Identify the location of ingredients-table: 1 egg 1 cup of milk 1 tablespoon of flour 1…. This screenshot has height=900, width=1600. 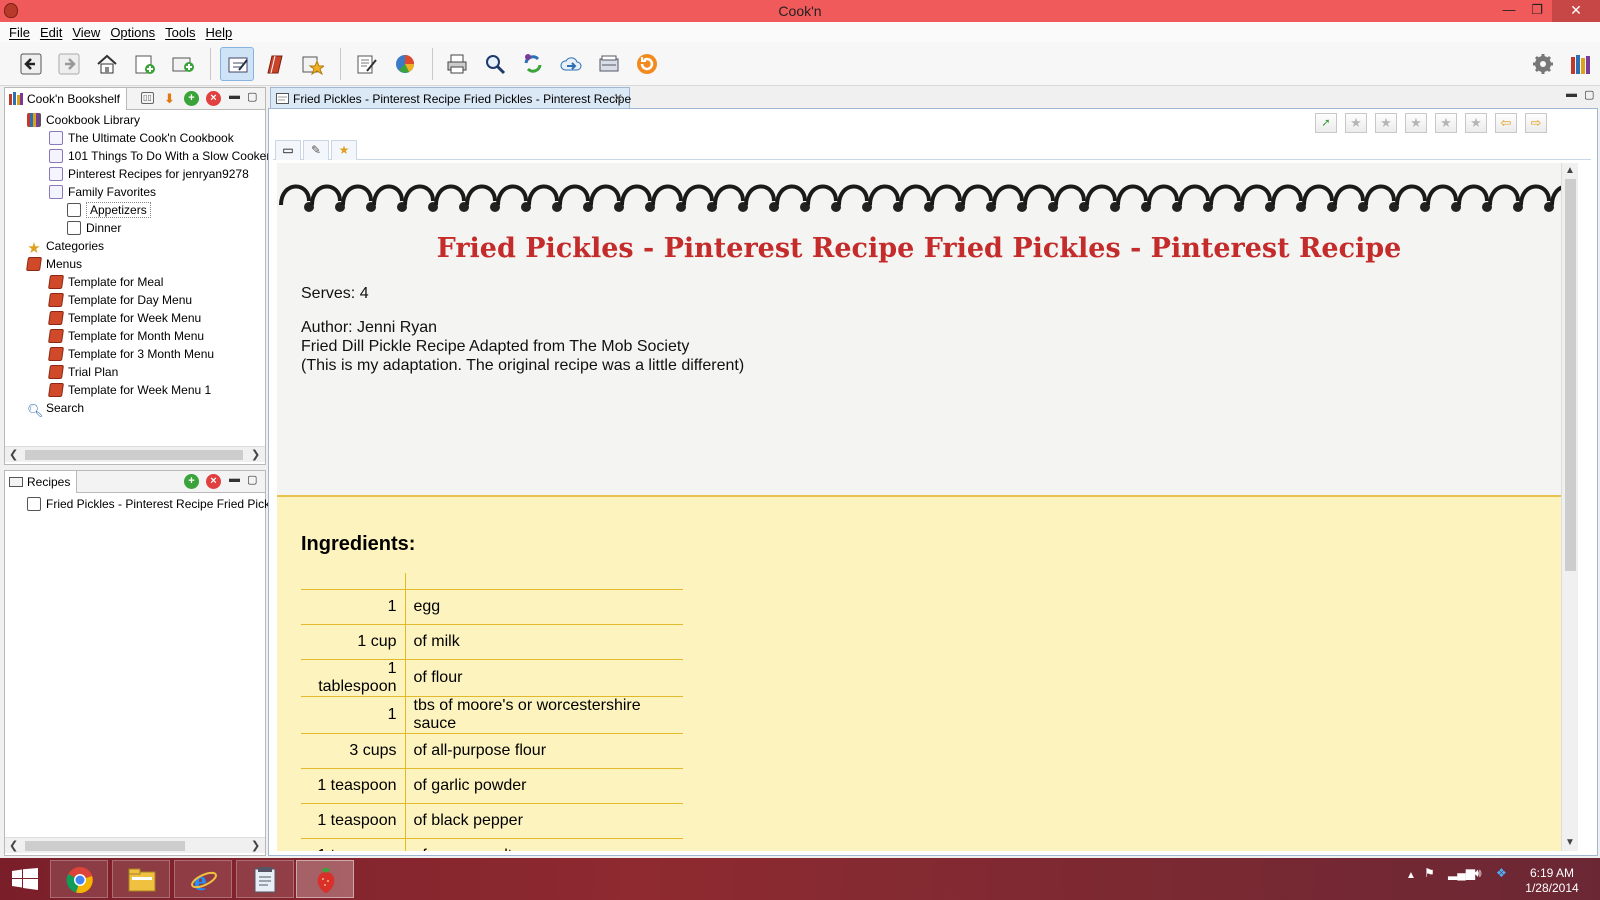
(492, 712).